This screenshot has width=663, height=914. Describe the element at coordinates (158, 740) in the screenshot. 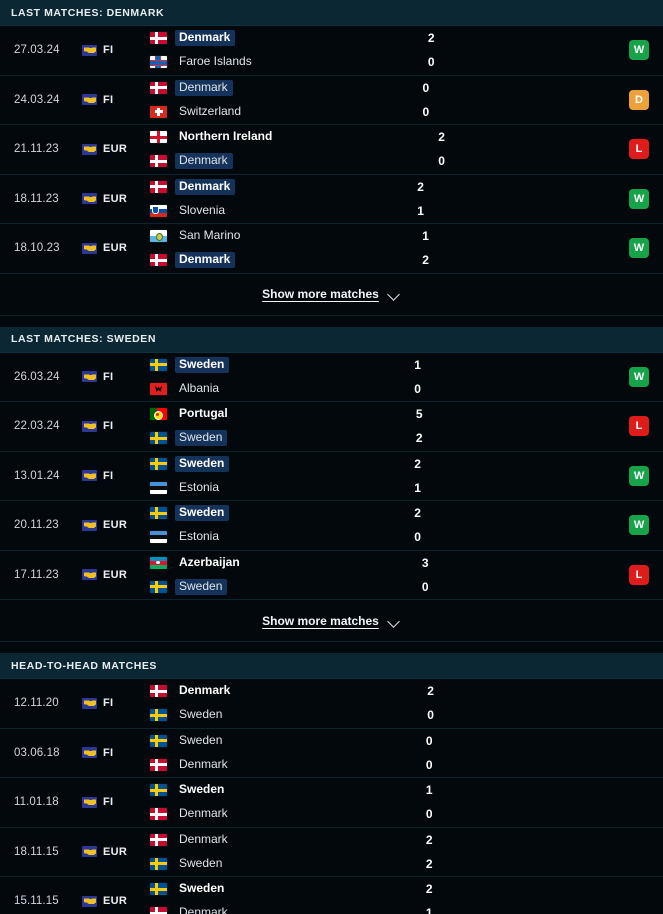

I see `sweden-flag-icon` at that location.